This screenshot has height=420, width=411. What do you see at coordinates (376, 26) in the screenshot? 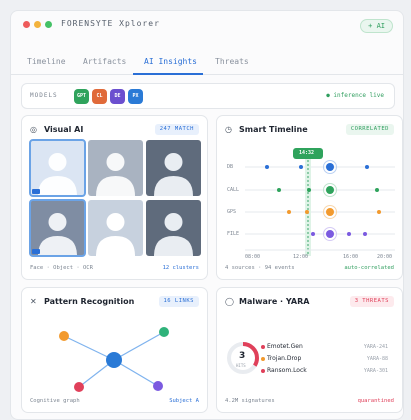
I see `ai-add-button: + AI` at bounding box center [376, 26].